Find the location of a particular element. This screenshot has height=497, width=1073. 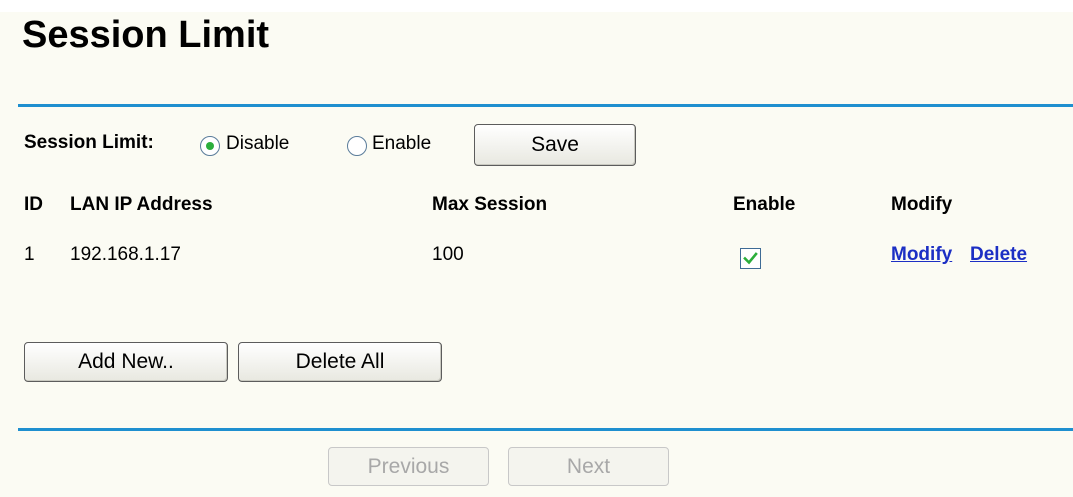

disable-radio is located at coordinates (210, 146).